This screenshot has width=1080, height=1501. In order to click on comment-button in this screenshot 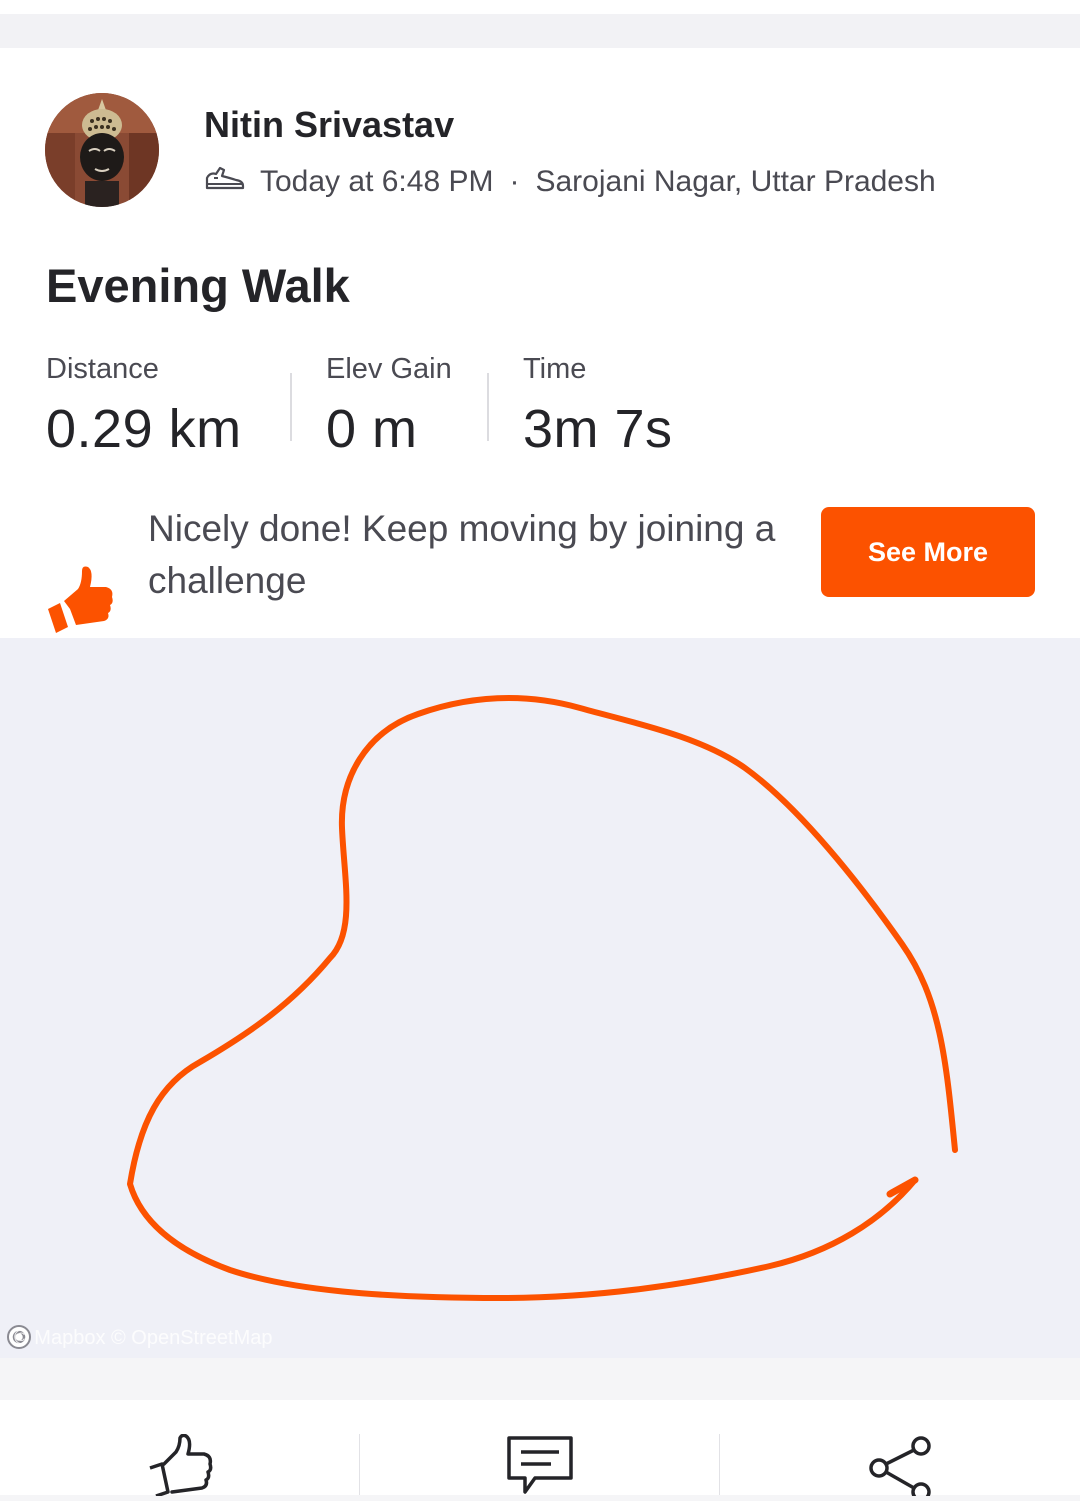, I will do `click(540, 1447)`.